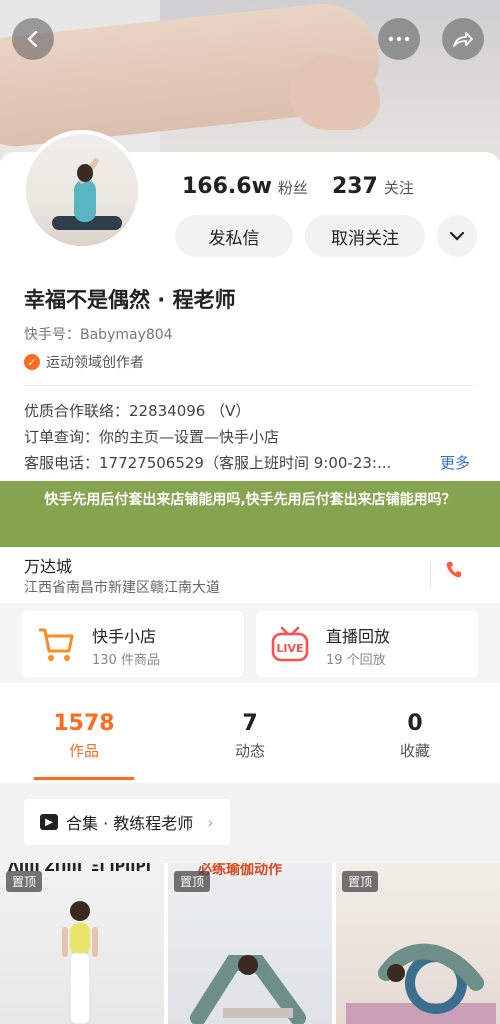  What do you see at coordinates (227, 186) in the screenshot?
I see `fans-count: 166.6w` at bounding box center [227, 186].